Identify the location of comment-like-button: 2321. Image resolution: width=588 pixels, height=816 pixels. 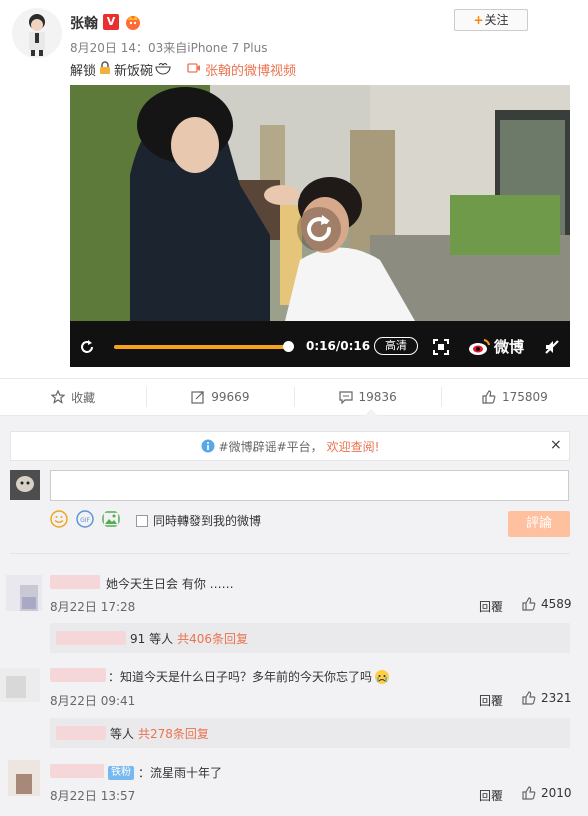
(547, 698).